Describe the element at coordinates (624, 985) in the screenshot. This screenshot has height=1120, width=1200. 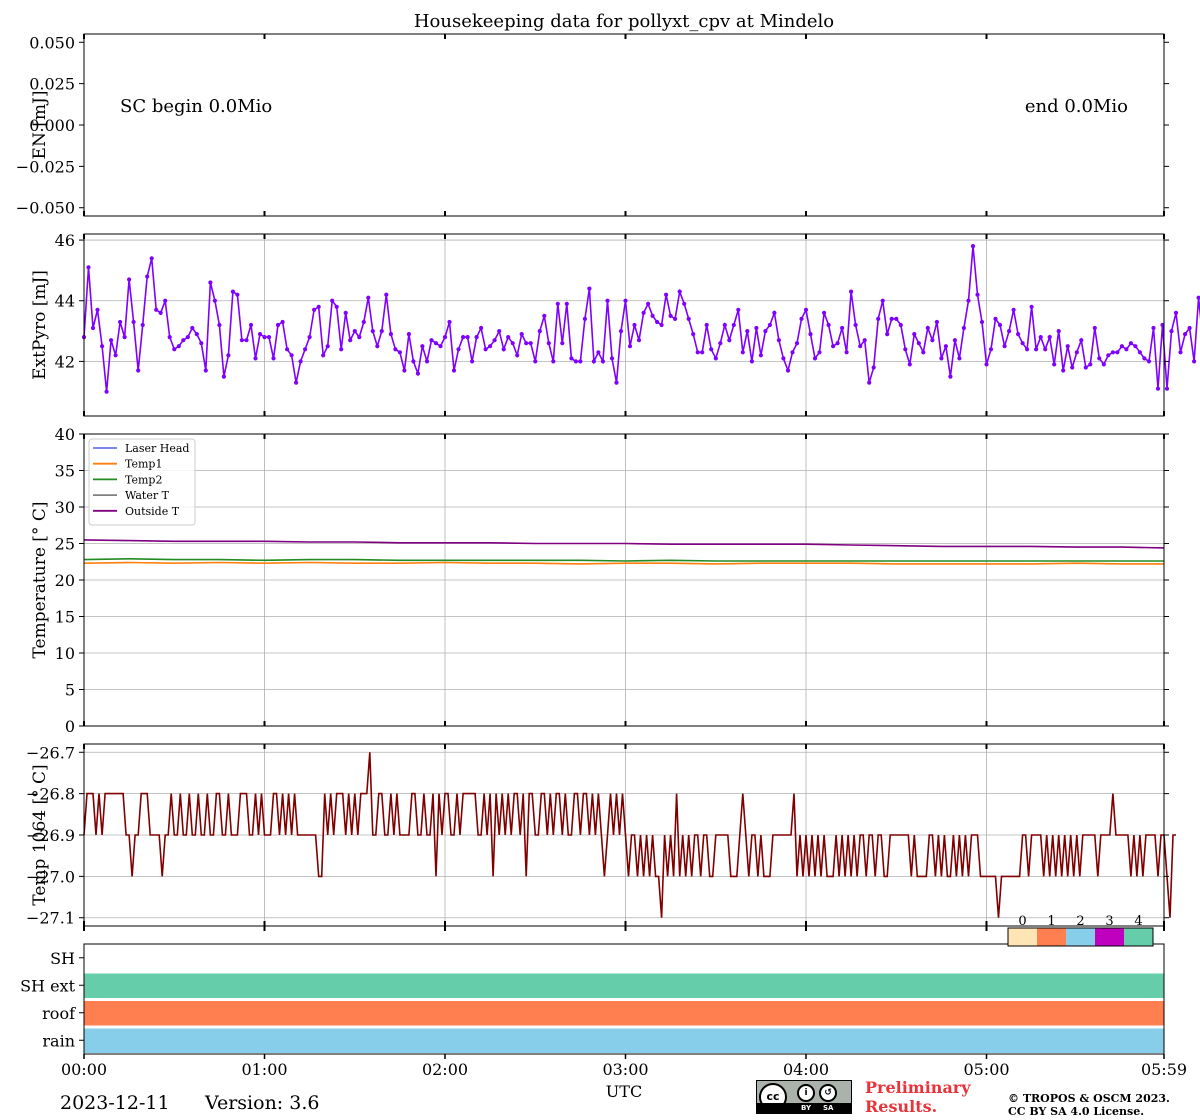
I see `status-bar-SH-ext` at that location.